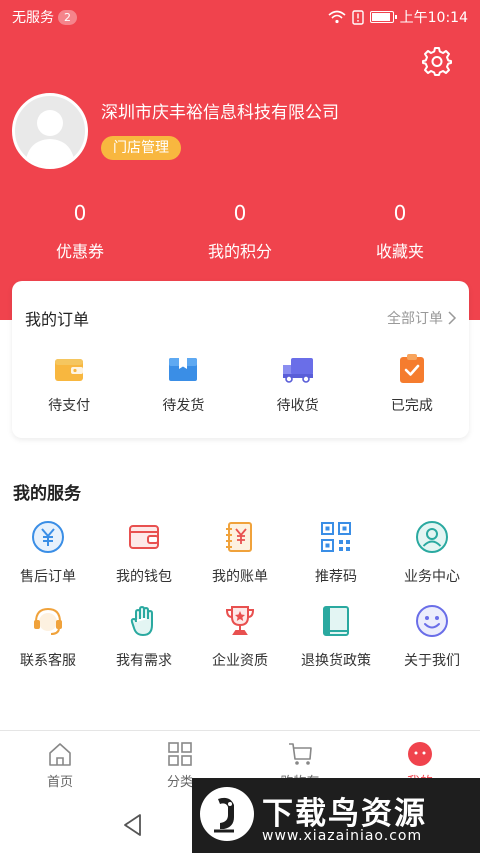 The width and height of the screenshot is (480, 853). I want to click on battery-fill, so click(381, 17).